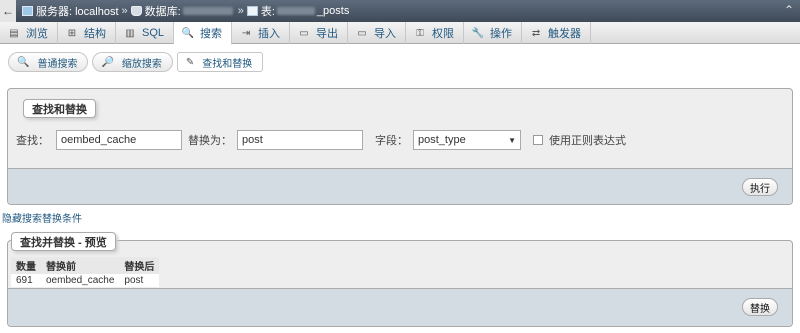 Image resolution: width=800 pixels, height=333 pixels. I want to click on tab-label: SQL, so click(153, 33).